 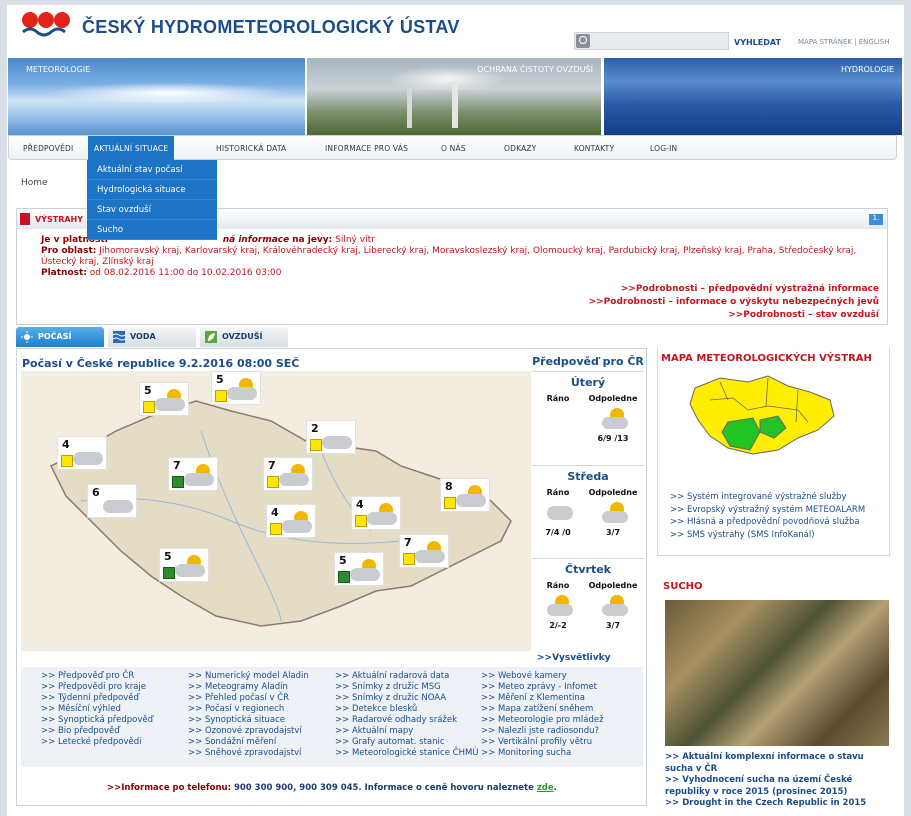 What do you see at coordinates (263, 742) in the screenshot?
I see `link-item: >> Sondážní měření` at bounding box center [263, 742].